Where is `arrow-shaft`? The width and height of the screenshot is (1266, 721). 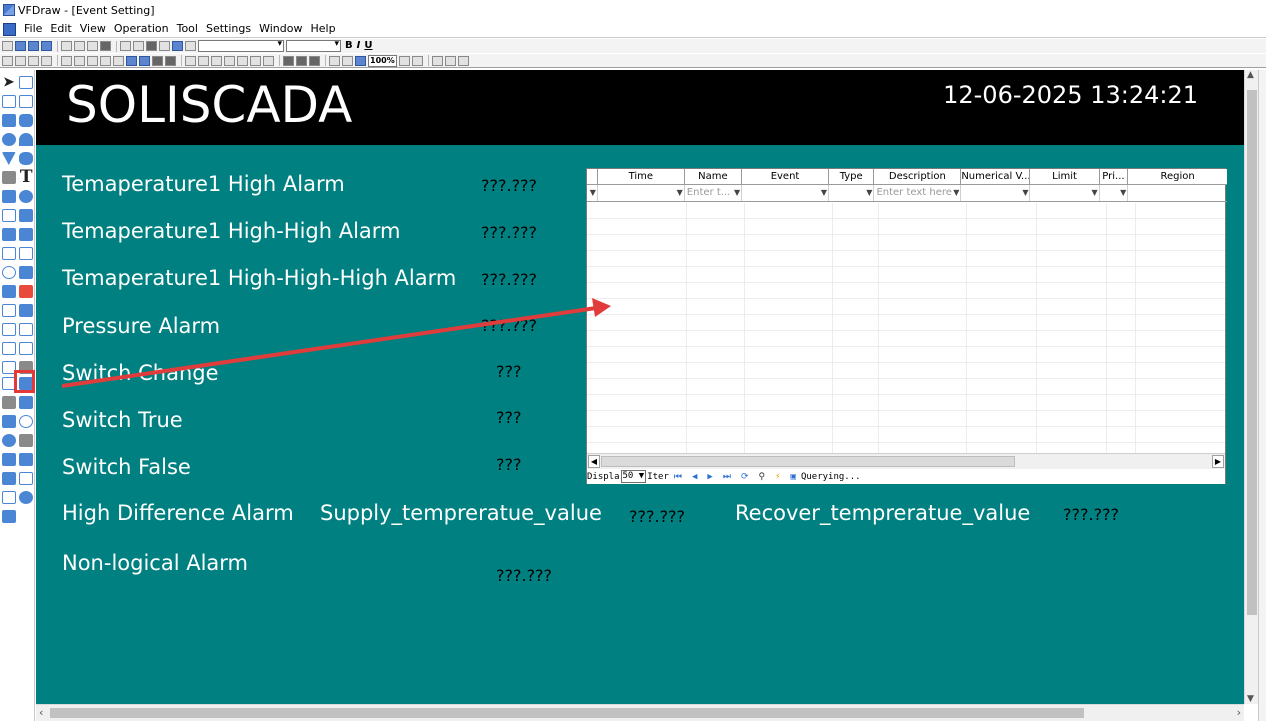 arrow-shaft is located at coordinates (329, 347).